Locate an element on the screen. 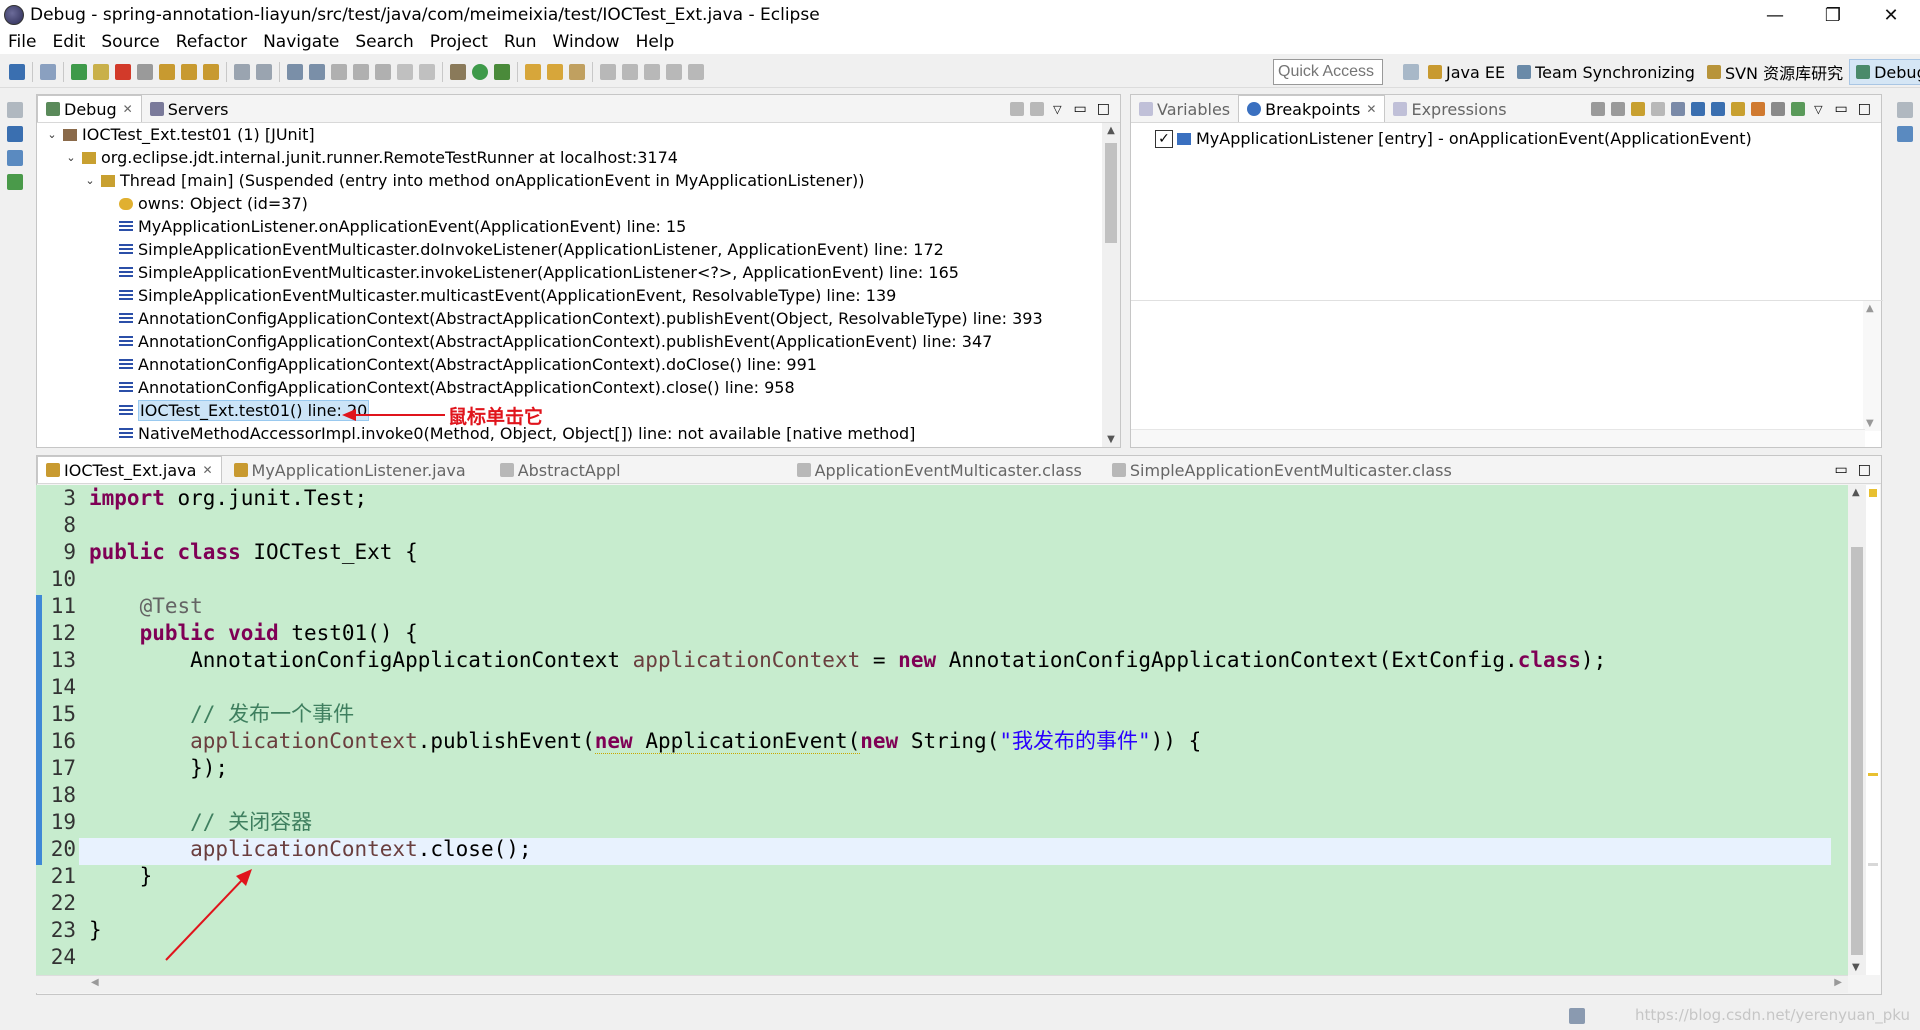 The width and height of the screenshot is (1920, 1030). tab-abstract-appl: AbstractAppl is located at coordinates (560, 470).